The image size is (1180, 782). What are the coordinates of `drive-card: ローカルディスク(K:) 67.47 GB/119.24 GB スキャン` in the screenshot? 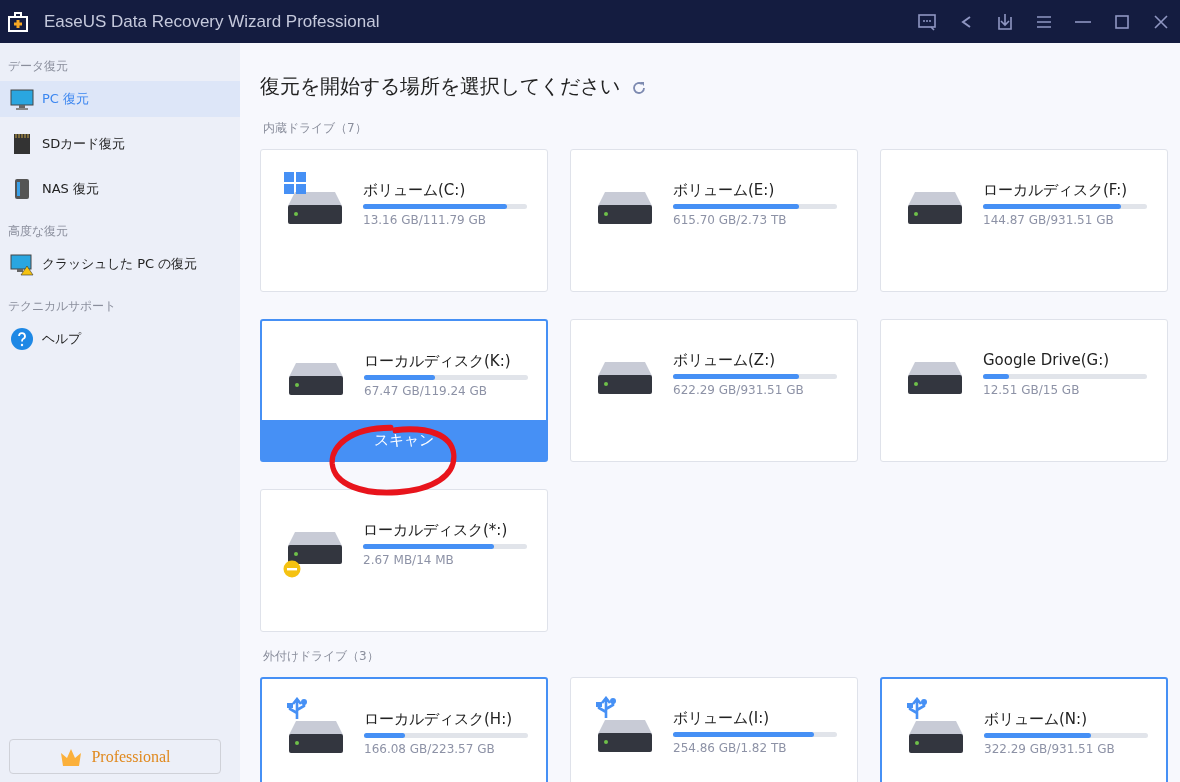 It's located at (404, 390).